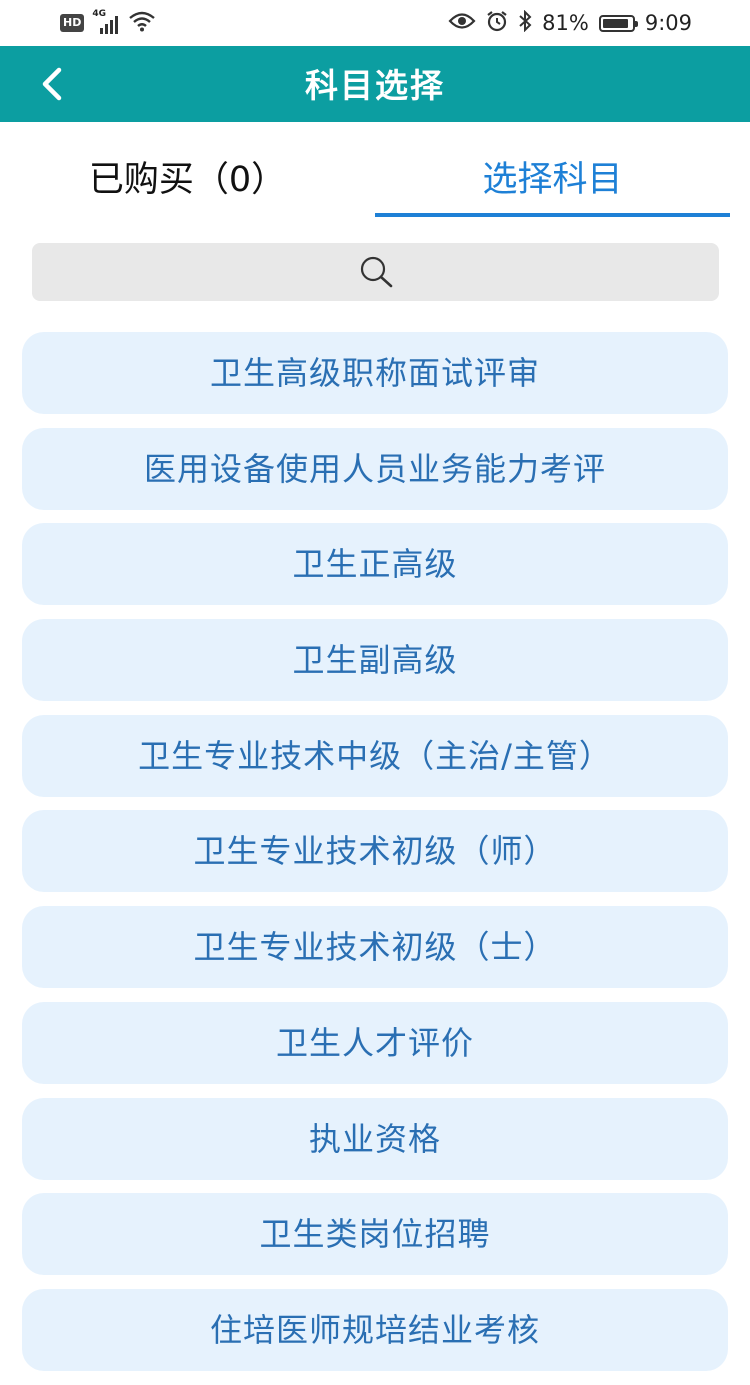  Describe the element at coordinates (462, 23) in the screenshot. I see `eye-icon` at that location.